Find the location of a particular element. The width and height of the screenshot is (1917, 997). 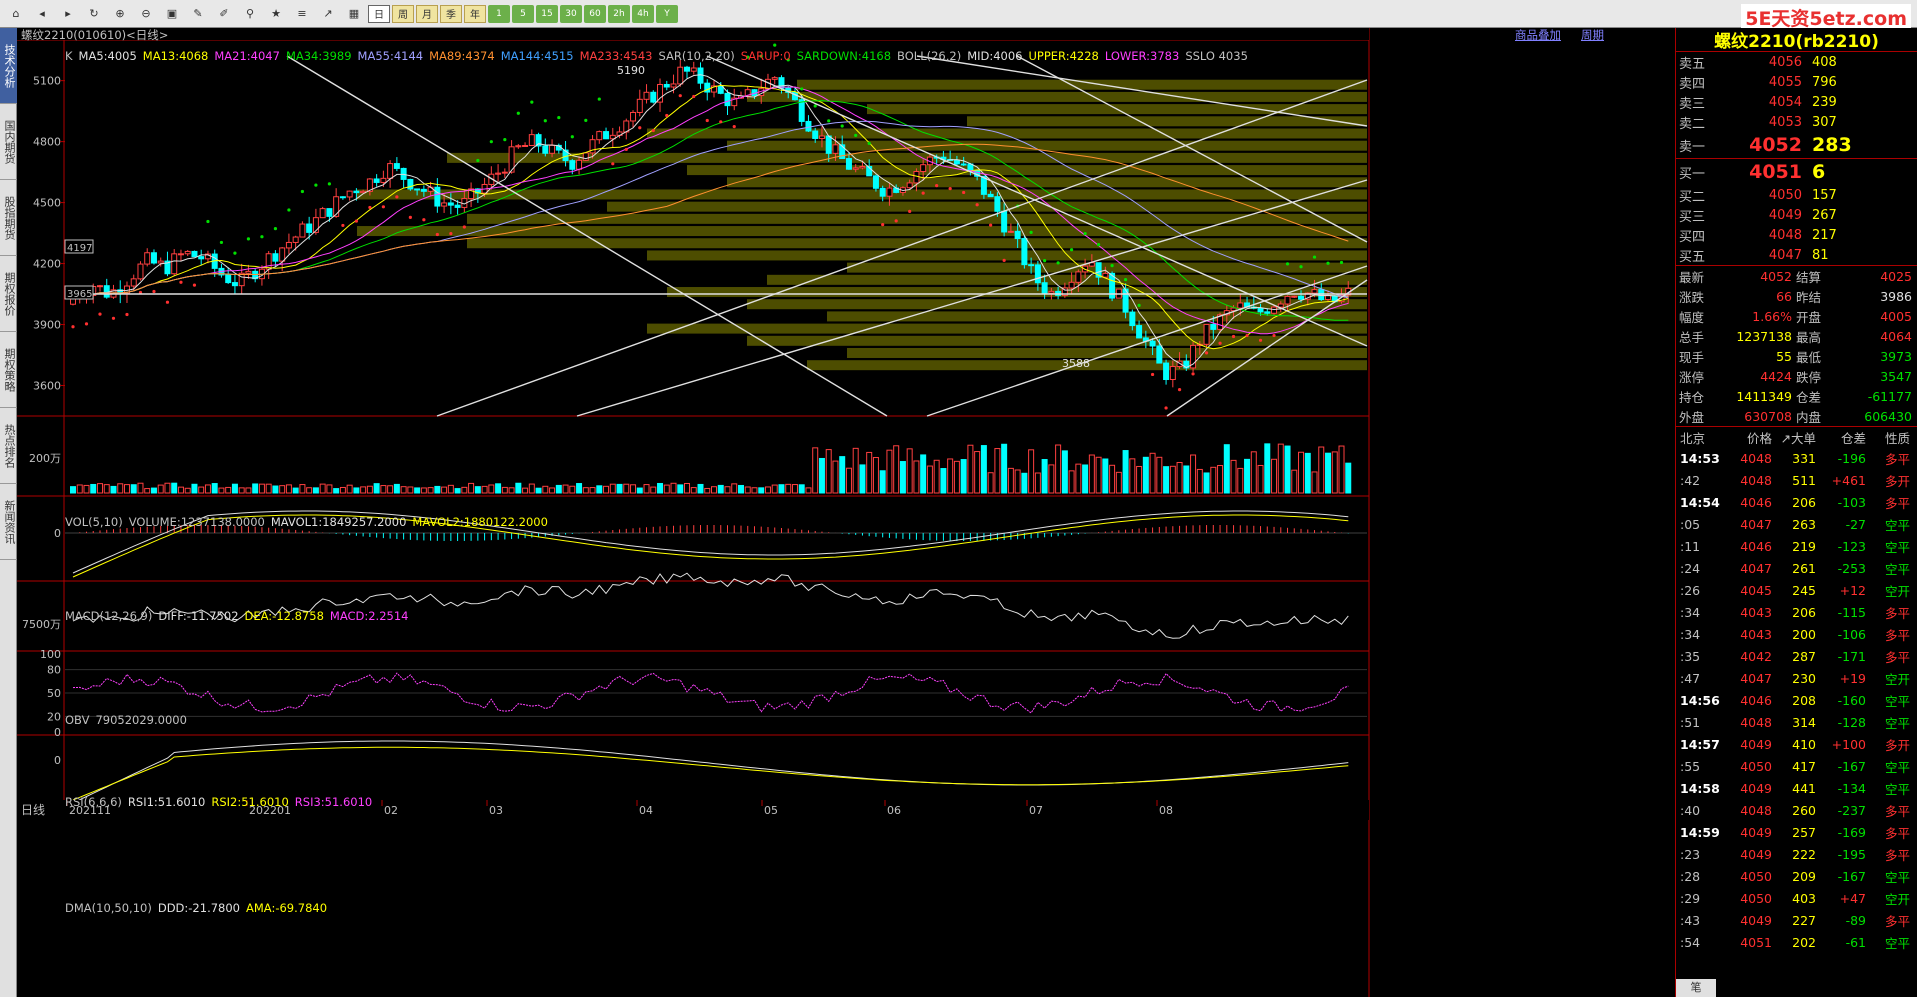

draw-icon: ✎ is located at coordinates (198, 14).